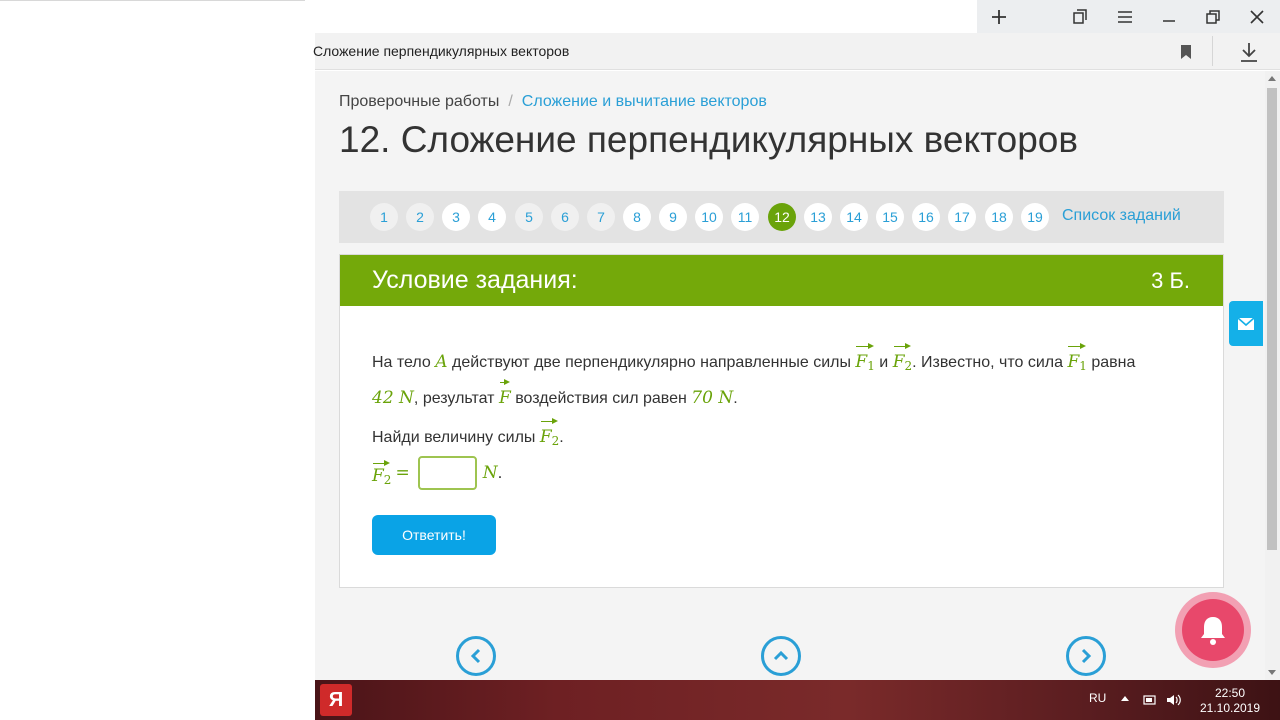  I want to click on chevron-left-icon, so click(475, 656).